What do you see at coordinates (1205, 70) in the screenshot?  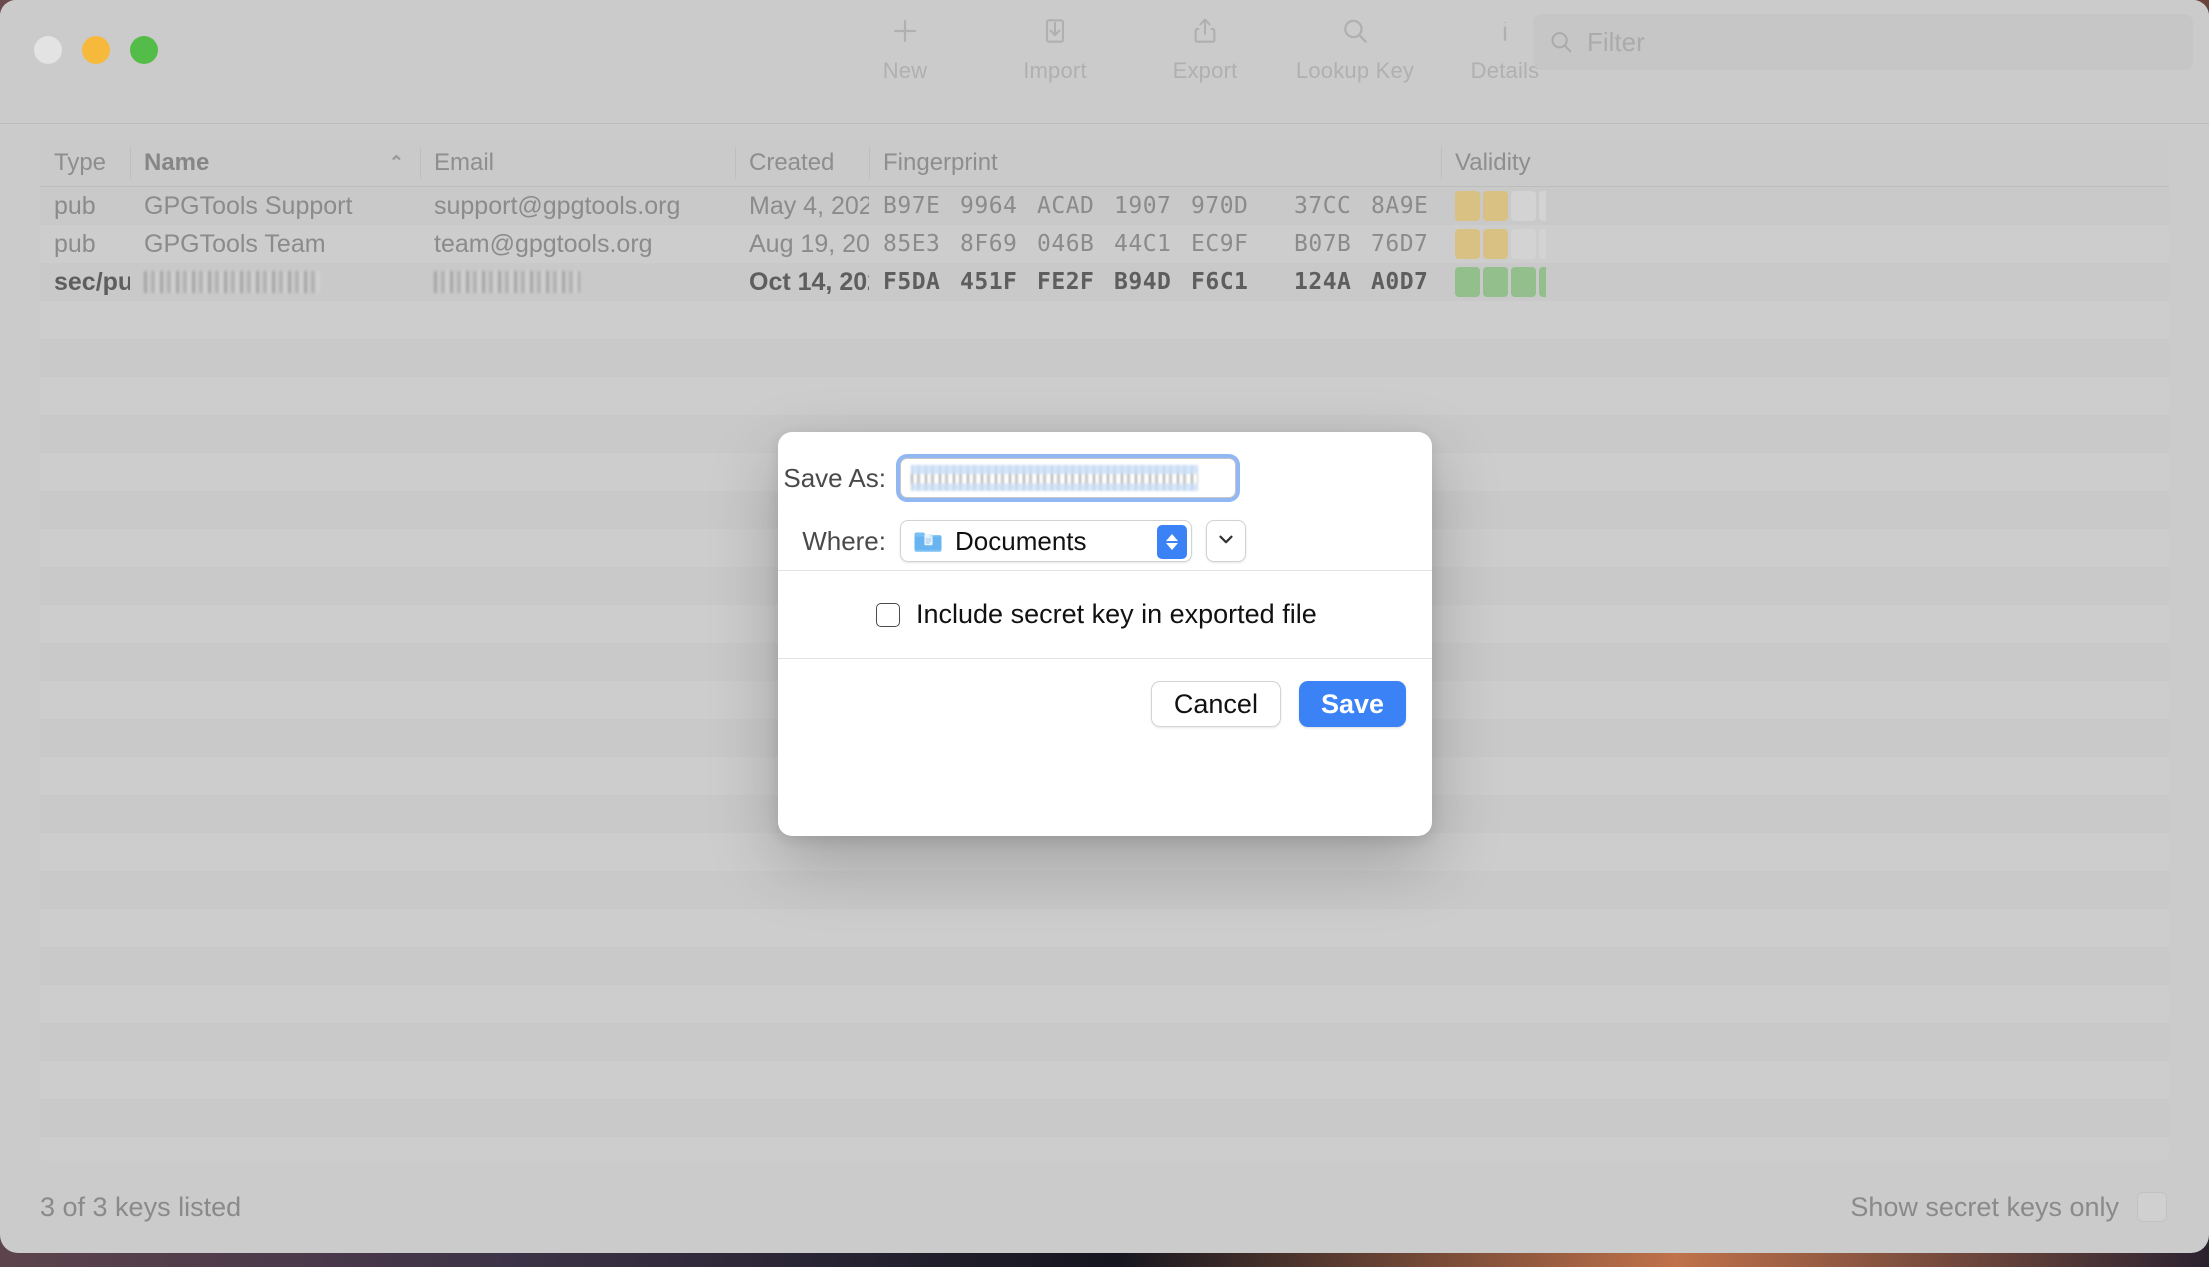 I see `toolbar-export-label: Export` at bounding box center [1205, 70].